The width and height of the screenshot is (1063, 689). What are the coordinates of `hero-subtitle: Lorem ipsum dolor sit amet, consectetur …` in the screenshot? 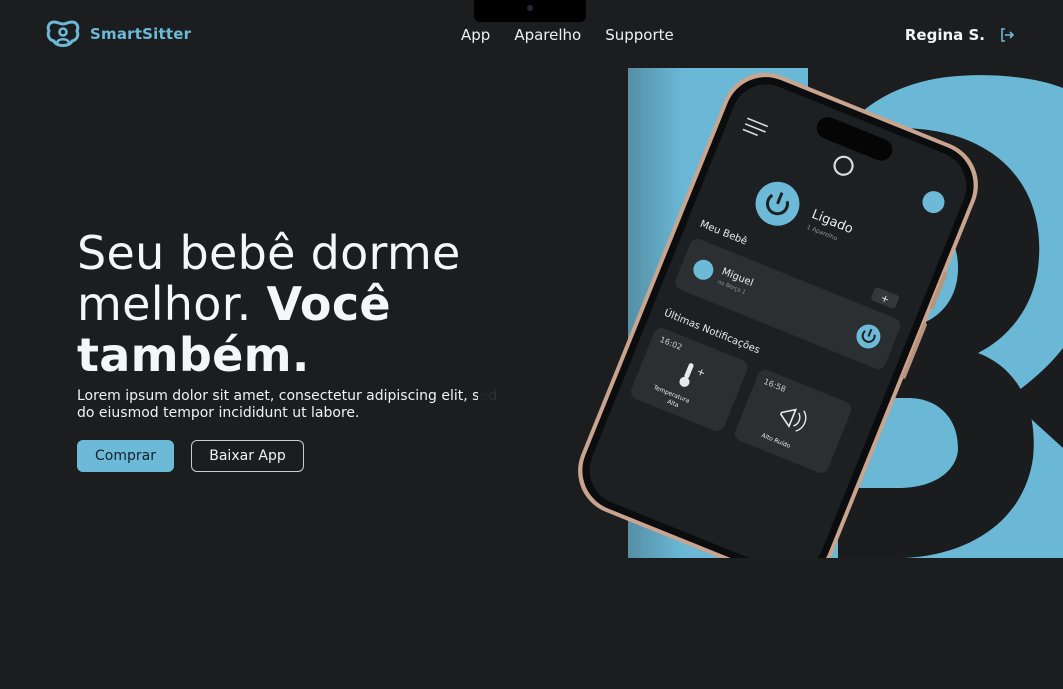 It's located at (287, 404).